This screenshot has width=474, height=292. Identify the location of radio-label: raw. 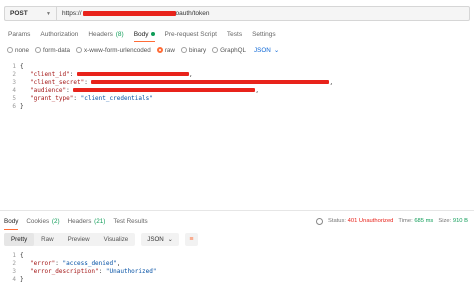
(169, 50).